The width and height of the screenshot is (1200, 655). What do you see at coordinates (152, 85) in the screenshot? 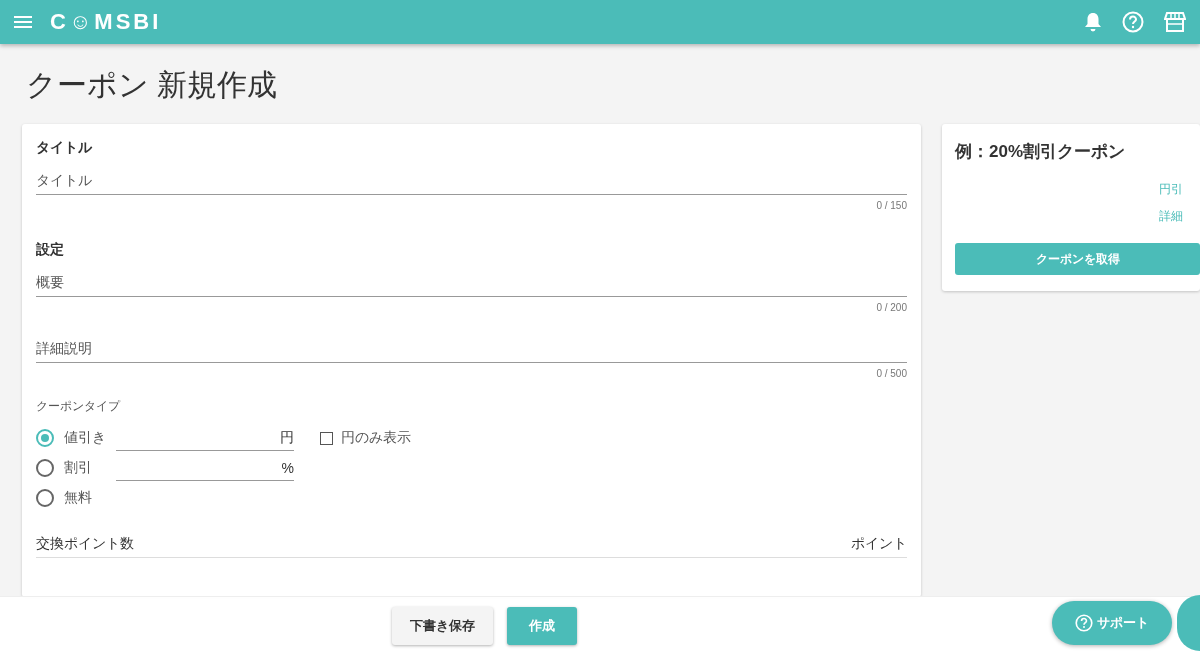
I see `page-title: クーポン 新規作成` at bounding box center [152, 85].